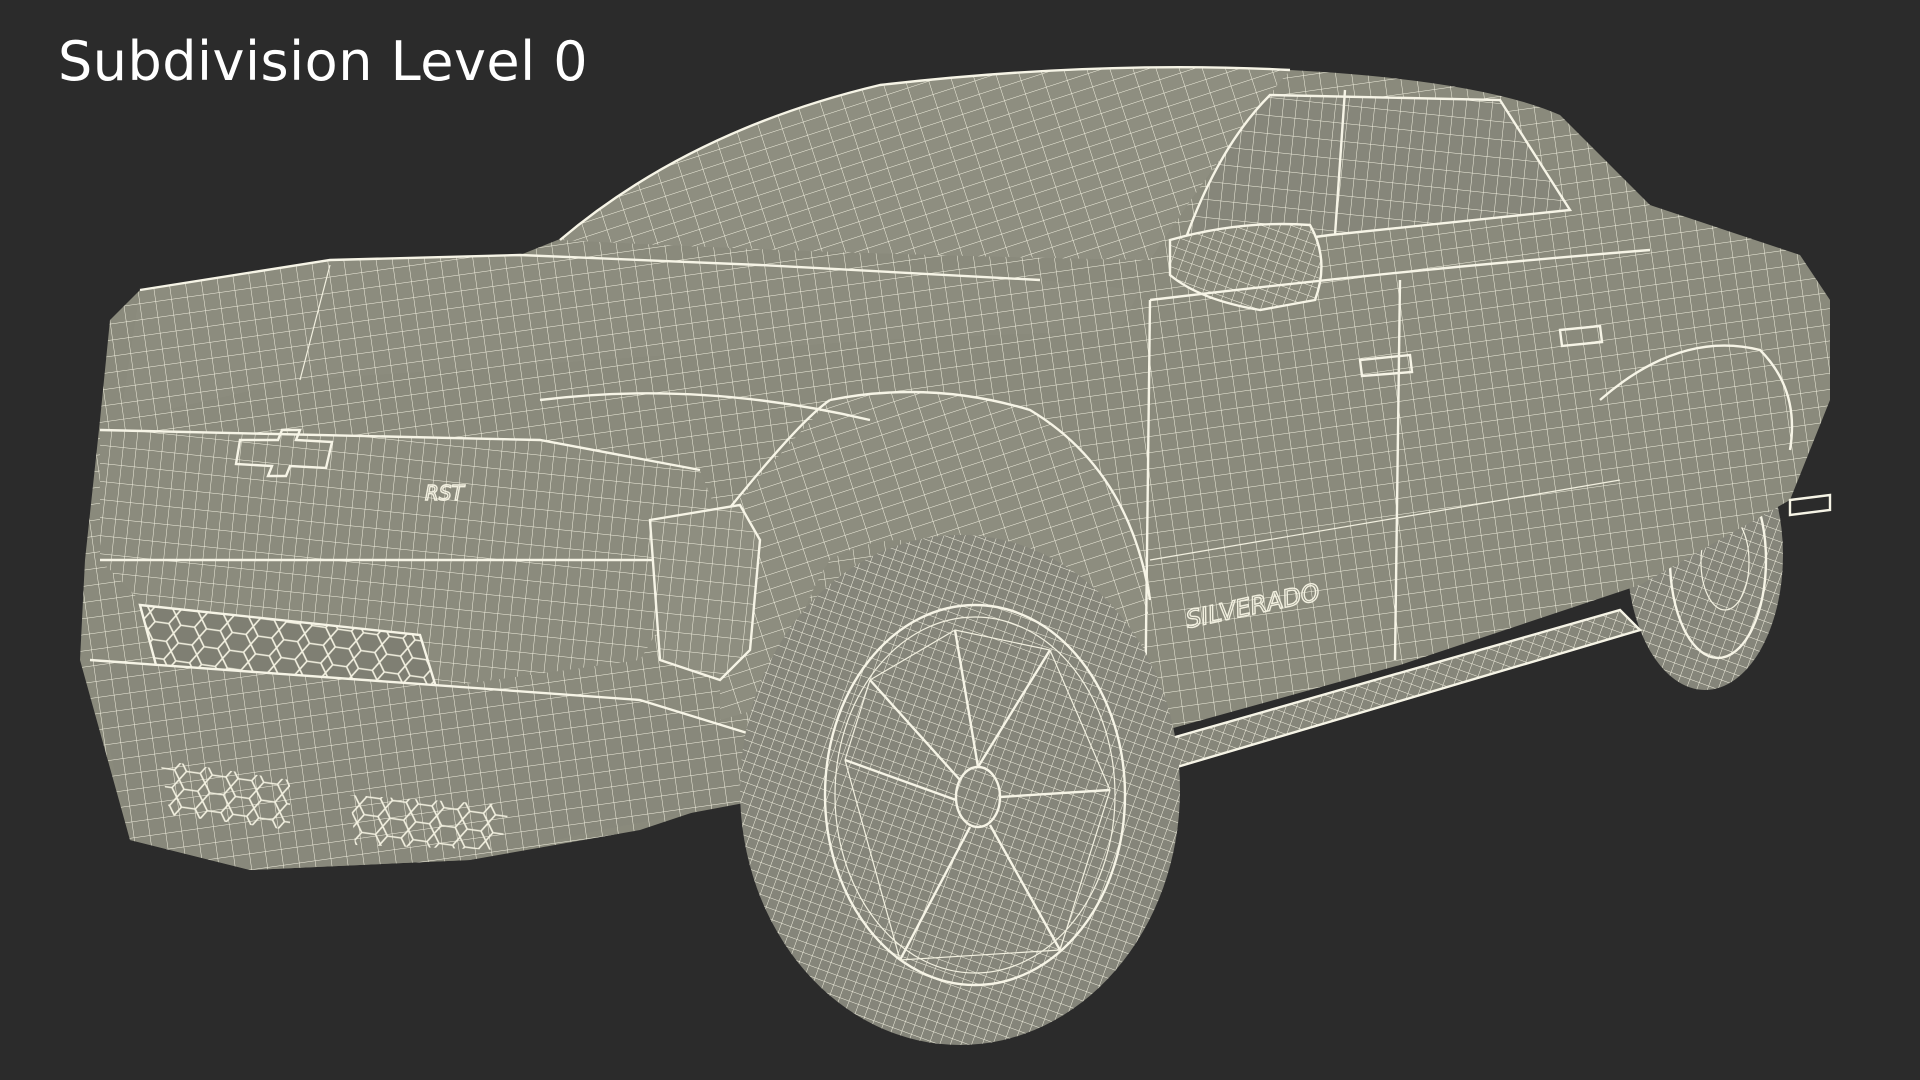 The image size is (1920, 1080). Describe the element at coordinates (960, 790) in the screenshot. I see `front-wheel` at that location.